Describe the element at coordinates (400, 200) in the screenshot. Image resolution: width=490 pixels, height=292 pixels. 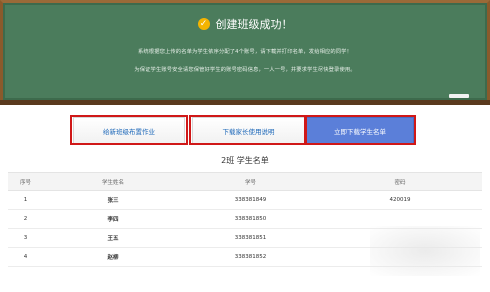
I see `row-password: 420019` at that location.